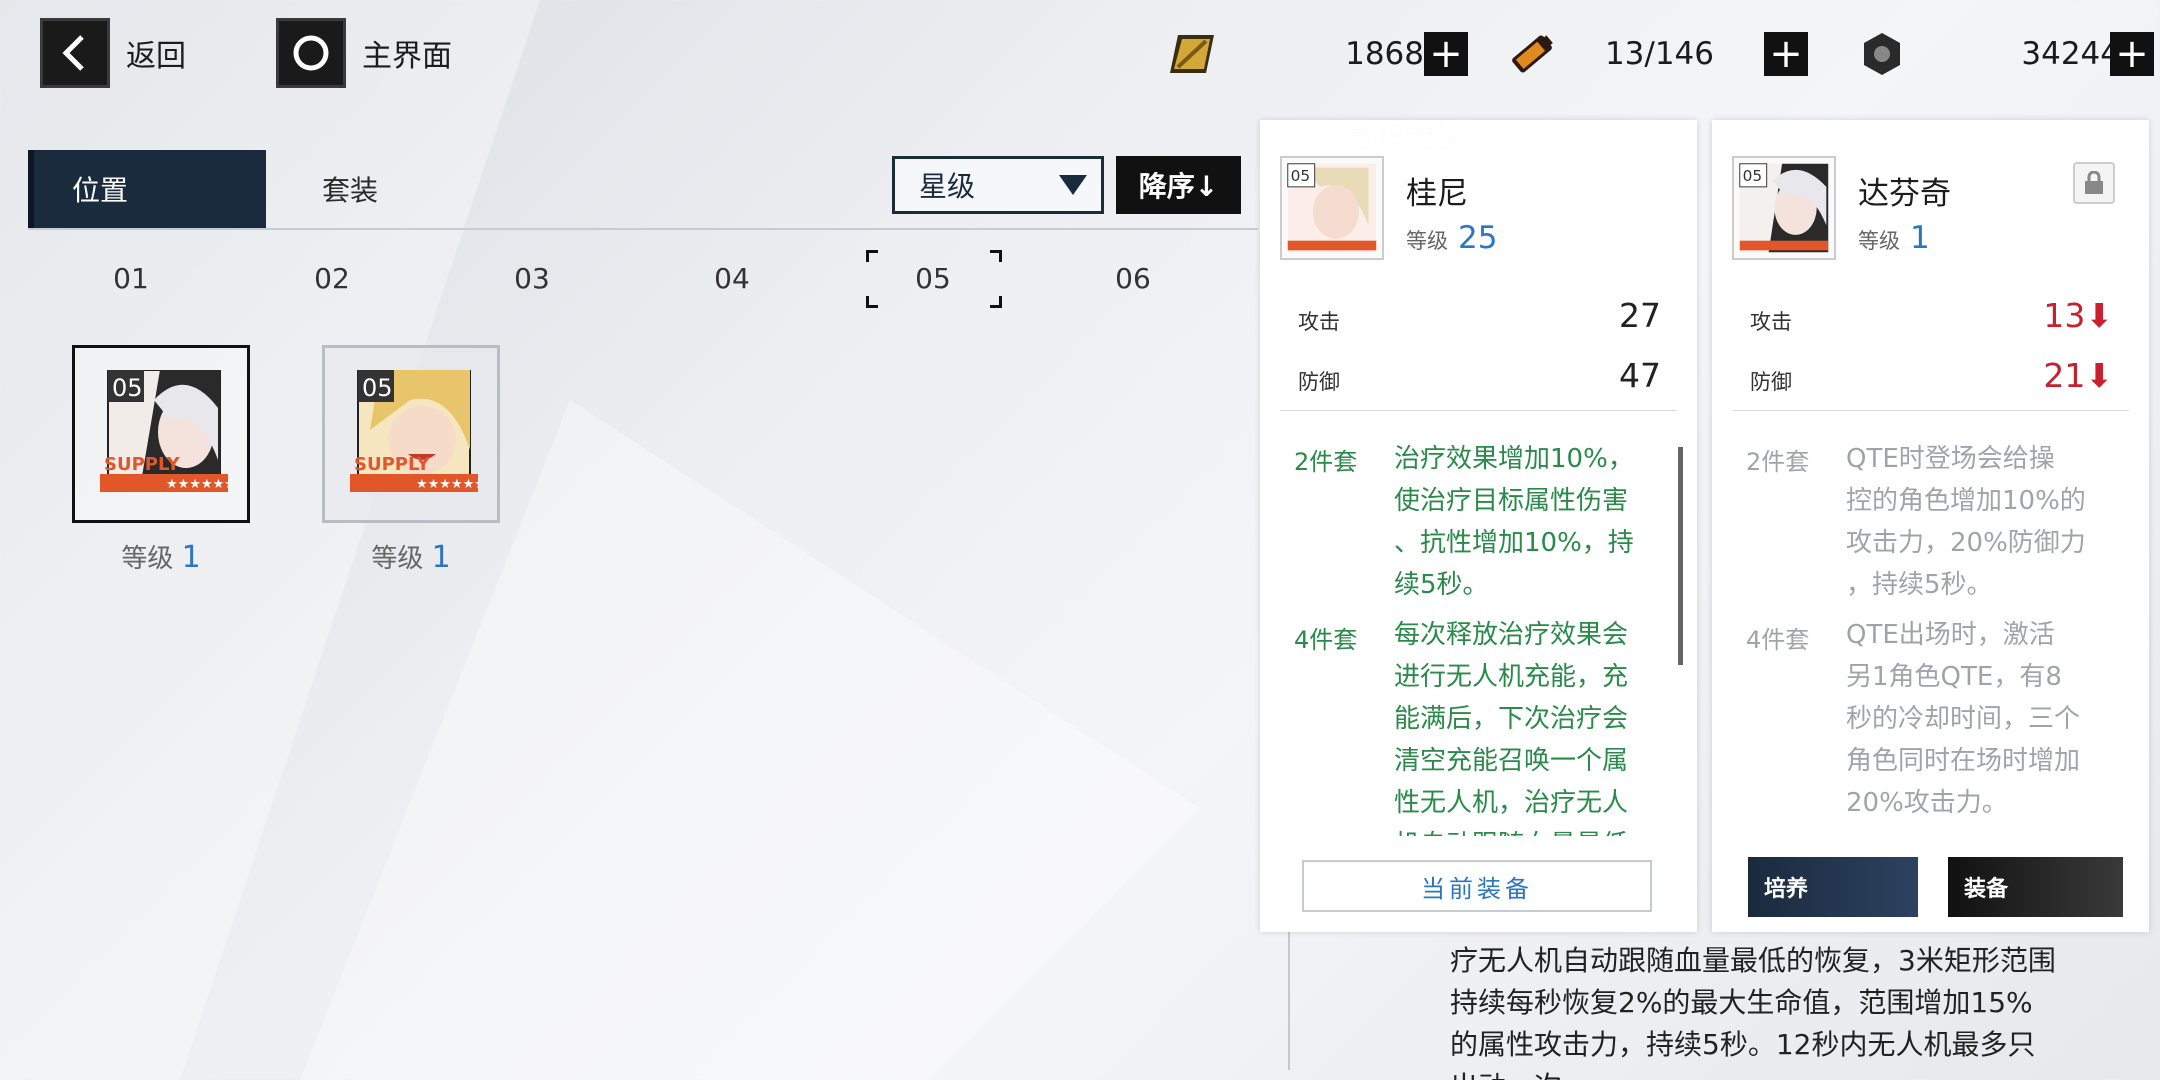 This screenshot has height=1080, width=2160. I want to click on memory-level: 等级 25, so click(1452, 238).